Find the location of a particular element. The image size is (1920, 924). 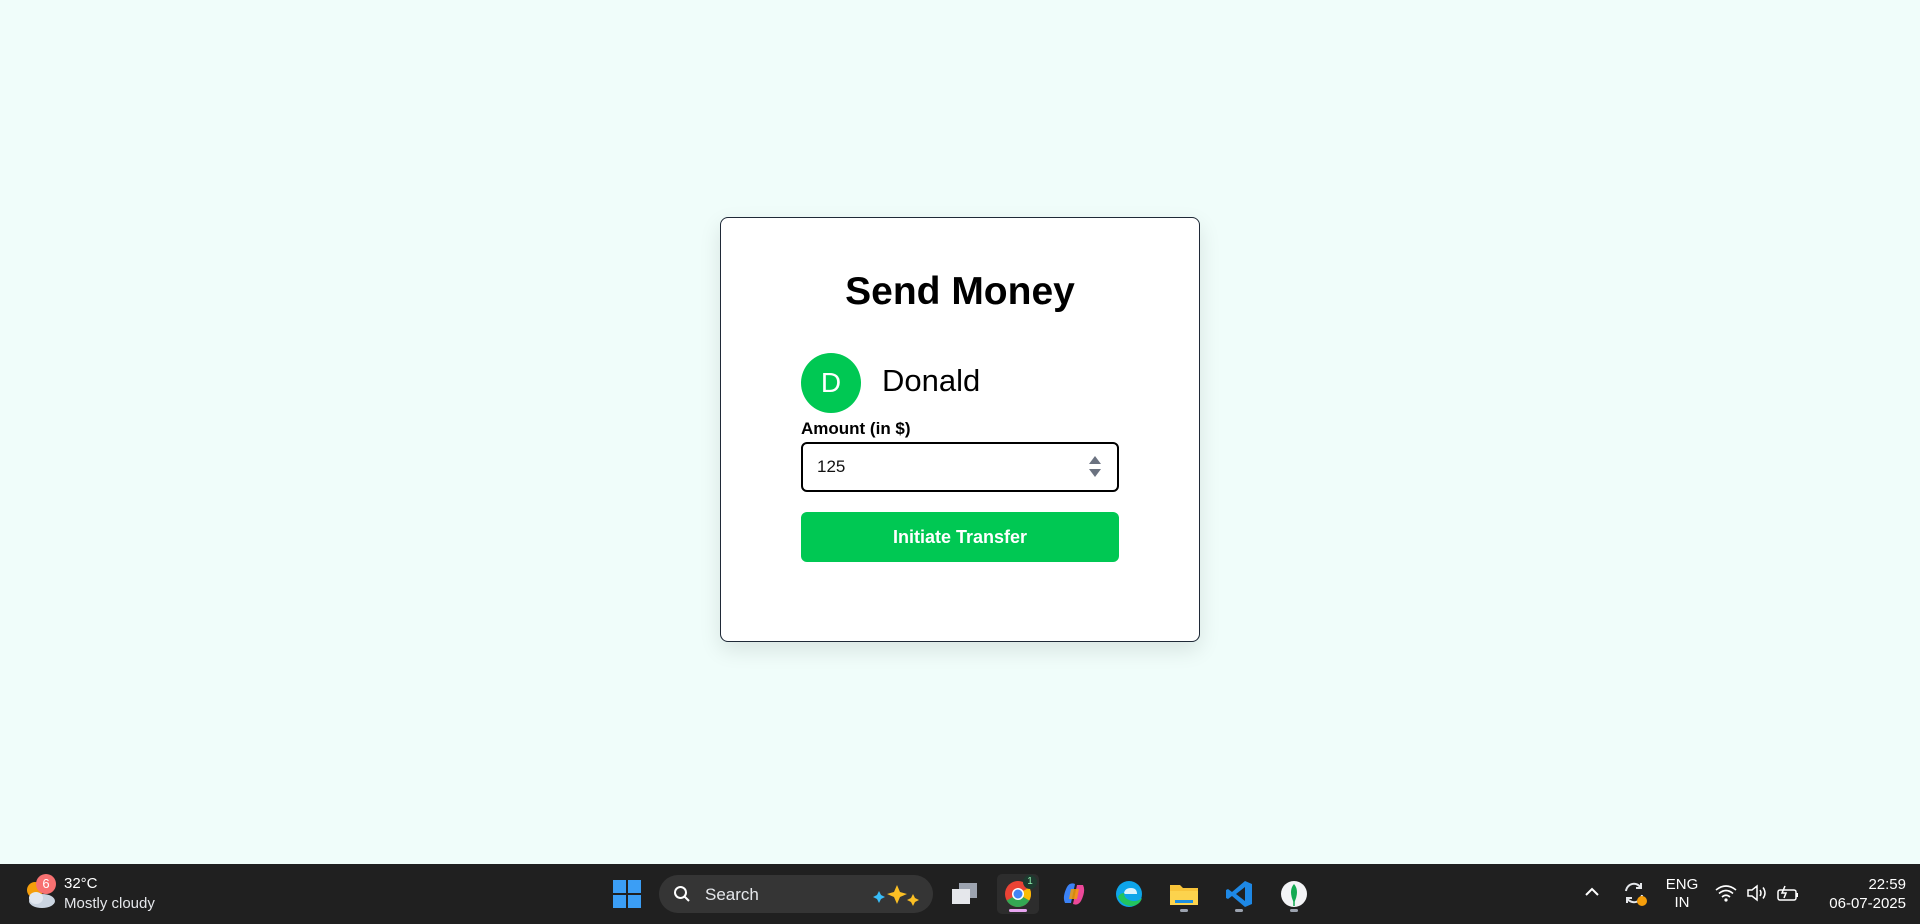

amount-field is located at coordinates (960, 467).